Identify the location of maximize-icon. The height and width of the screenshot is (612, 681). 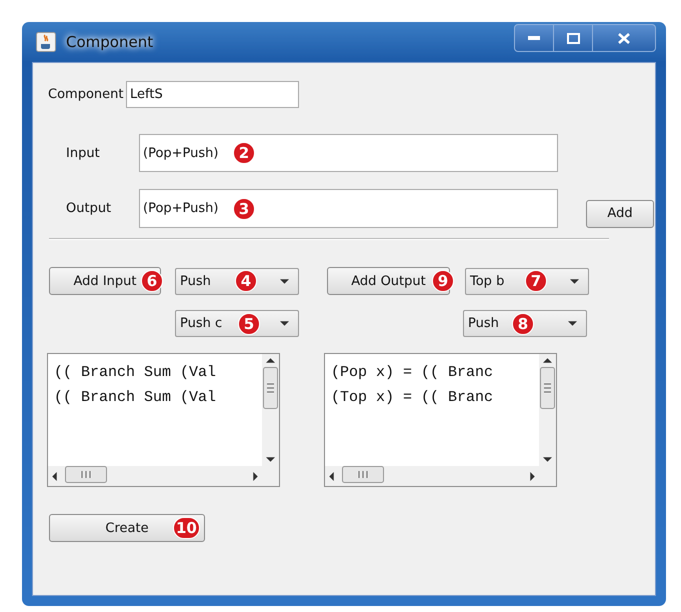
(573, 38).